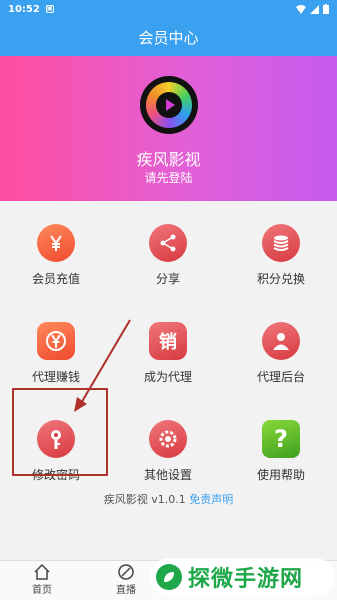 Image resolution: width=337 pixels, height=600 pixels. Describe the element at coordinates (126, 572) in the screenshot. I see `live-icon` at that location.